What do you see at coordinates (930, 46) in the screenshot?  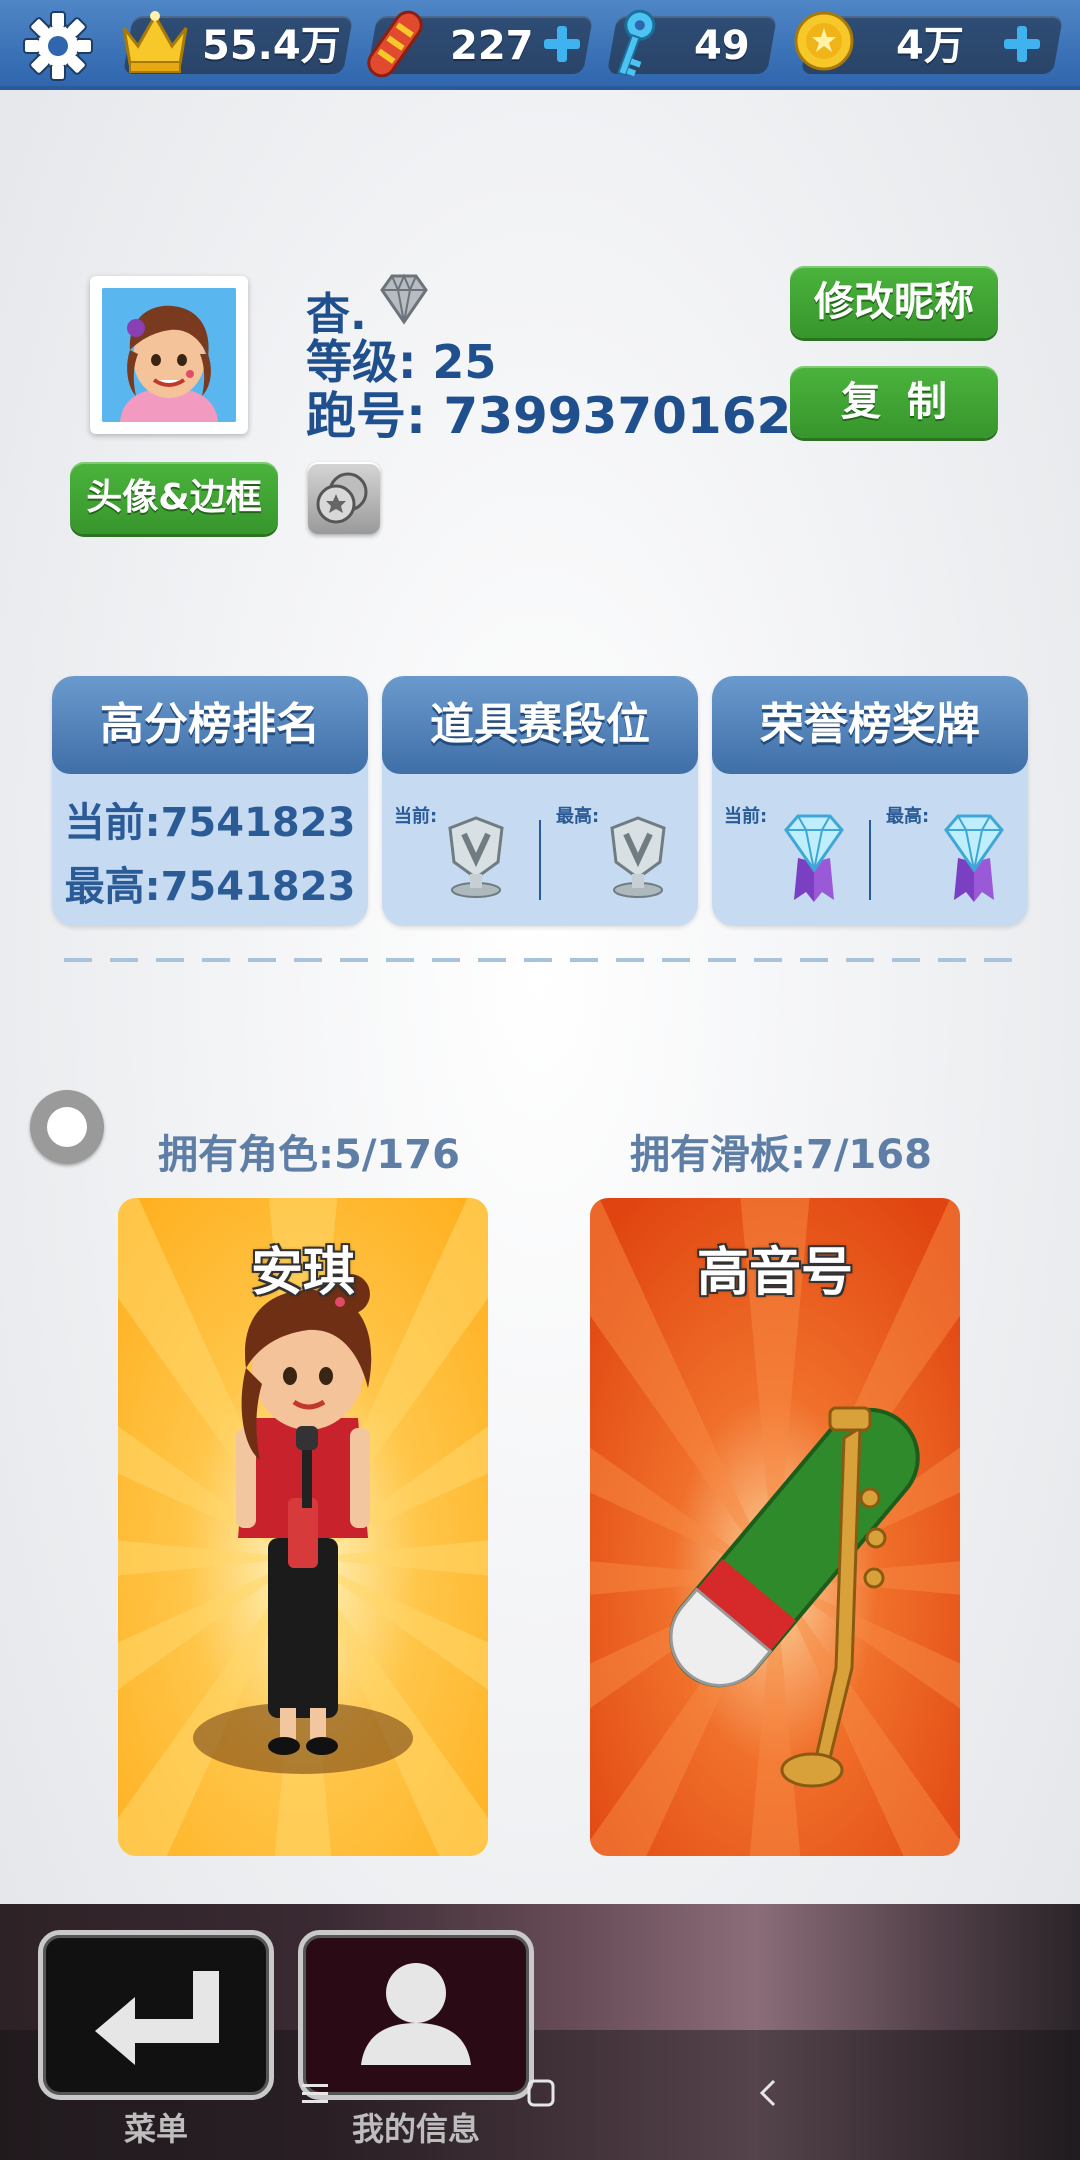 I see `coin-value: 4万` at bounding box center [930, 46].